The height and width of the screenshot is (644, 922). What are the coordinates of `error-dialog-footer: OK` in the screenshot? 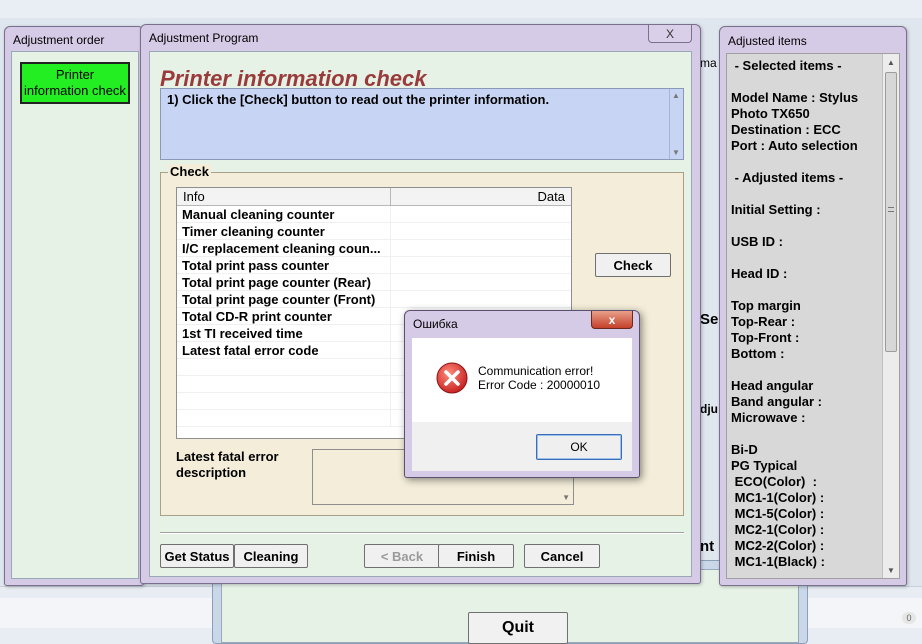 It's located at (522, 446).